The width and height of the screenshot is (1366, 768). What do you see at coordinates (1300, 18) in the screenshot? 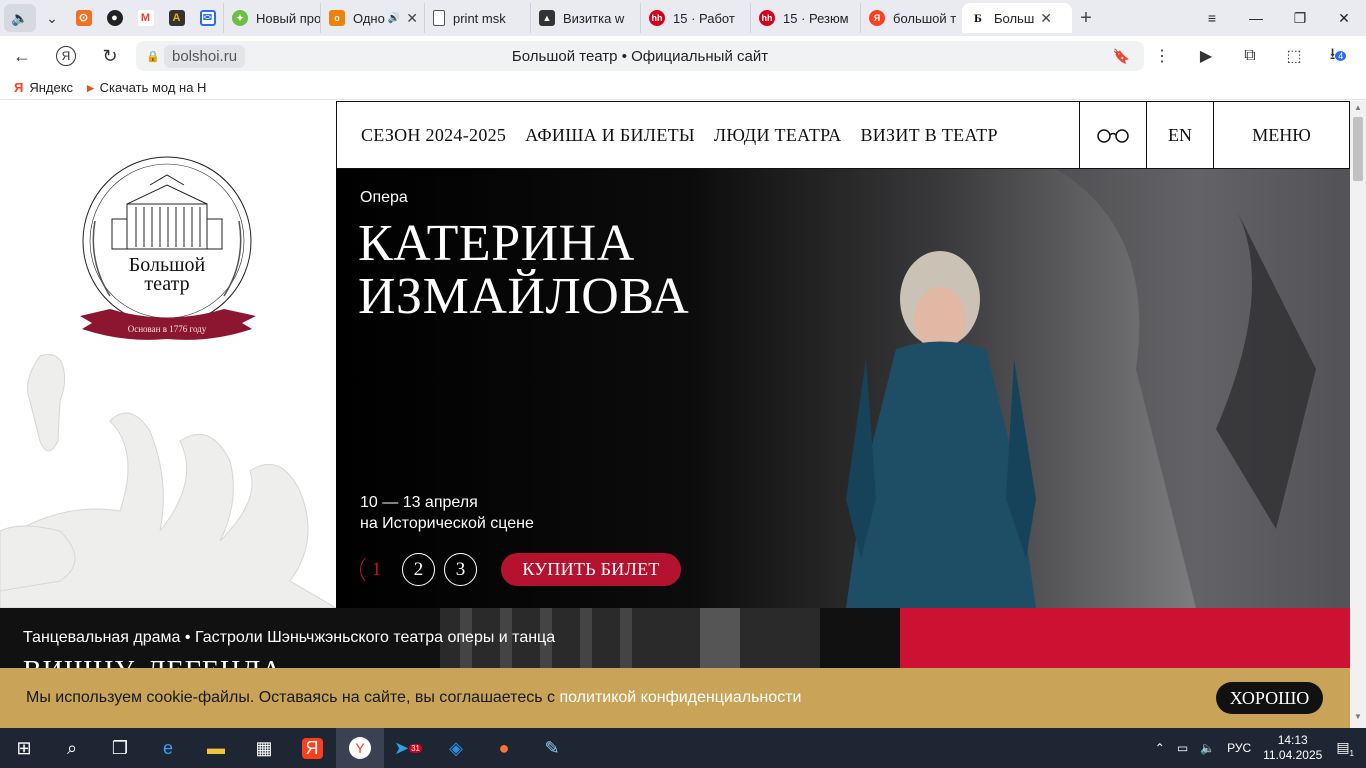
I see `restore-icon: ❐` at bounding box center [1300, 18].